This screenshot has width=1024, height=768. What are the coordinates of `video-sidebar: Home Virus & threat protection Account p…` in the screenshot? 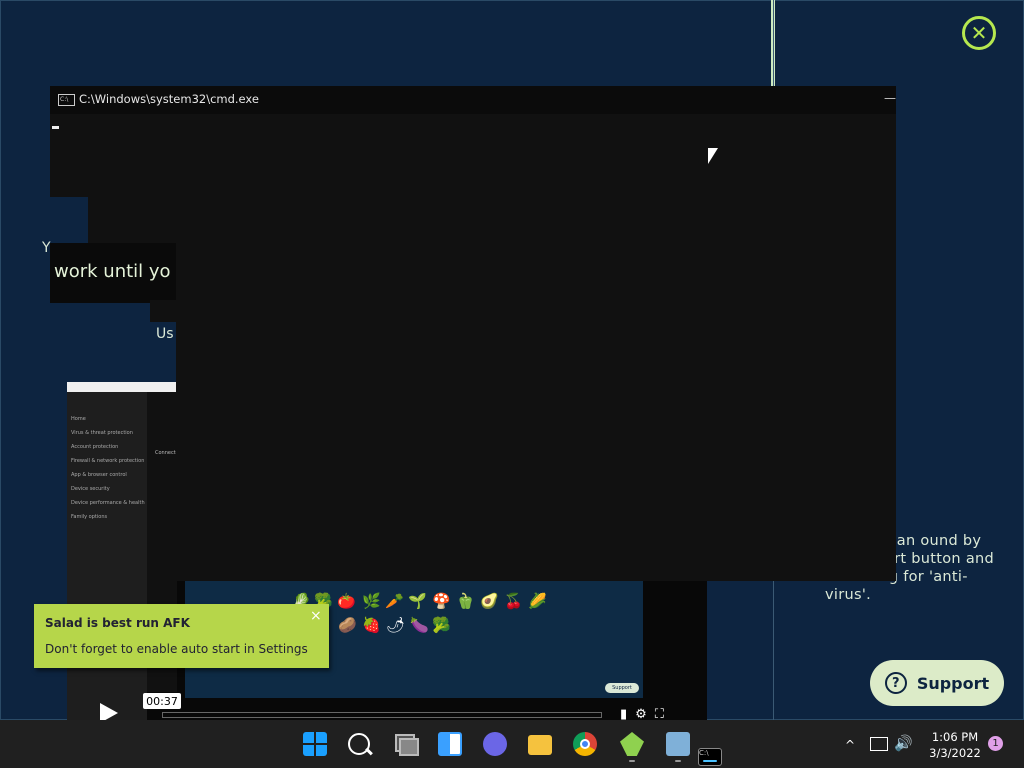 It's located at (107, 551).